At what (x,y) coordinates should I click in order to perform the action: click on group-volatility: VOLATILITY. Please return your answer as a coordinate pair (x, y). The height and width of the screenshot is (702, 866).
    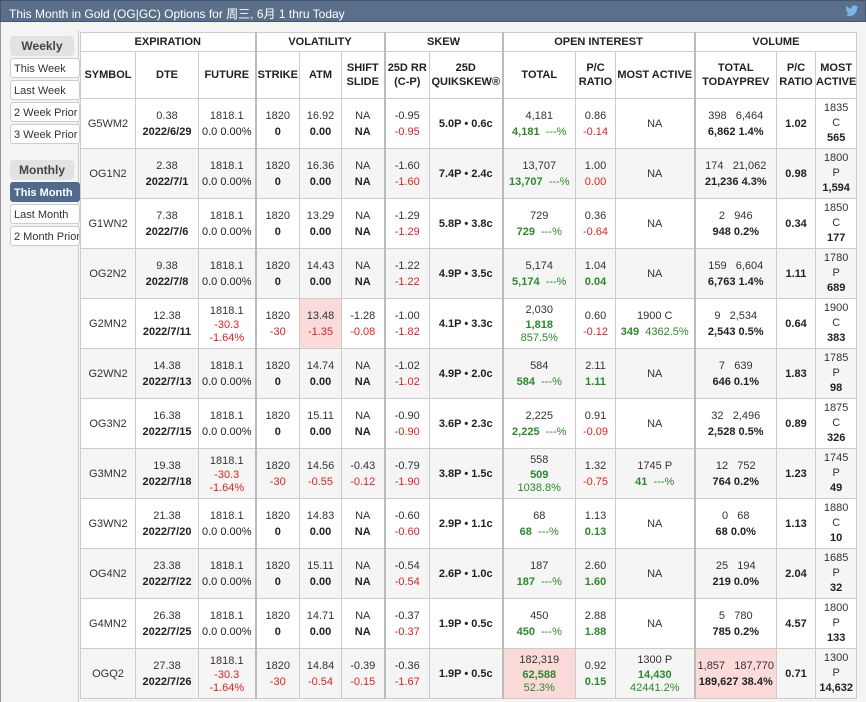
    Looking at the image, I should click on (320, 42).